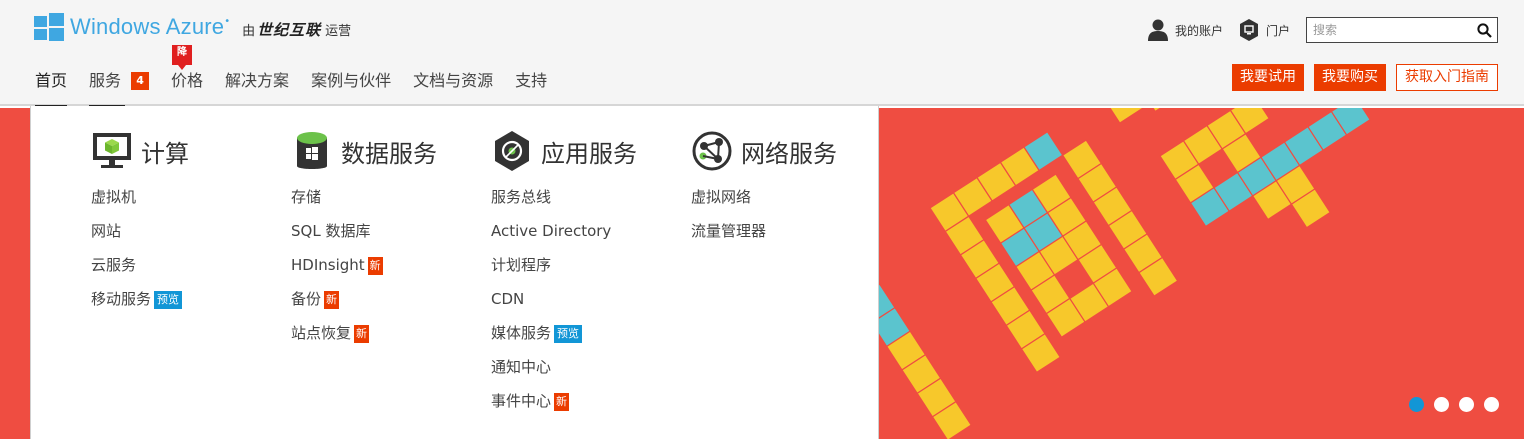 The width and height of the screenshot is (1524, 439). Describe the element at coordinates (521, 333) in the screenshot. I see `media-services-label: 媒体服务` at that location.